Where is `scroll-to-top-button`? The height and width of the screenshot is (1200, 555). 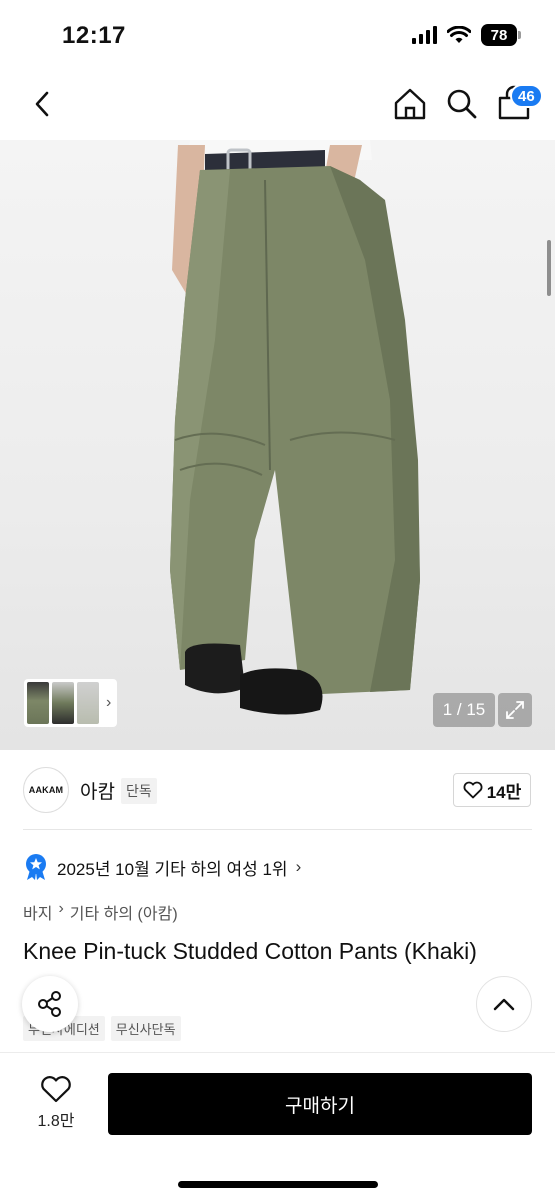 scroll-to-top-button is located at coordinates (504, 1004).